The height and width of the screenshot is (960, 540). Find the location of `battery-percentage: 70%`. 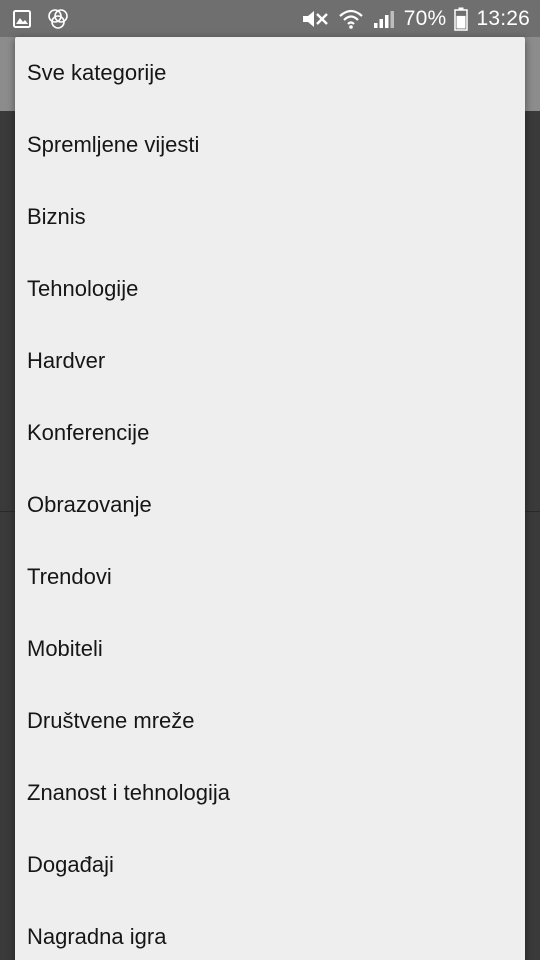

battery-percentage: 70% is located at coordinates (425, 18).